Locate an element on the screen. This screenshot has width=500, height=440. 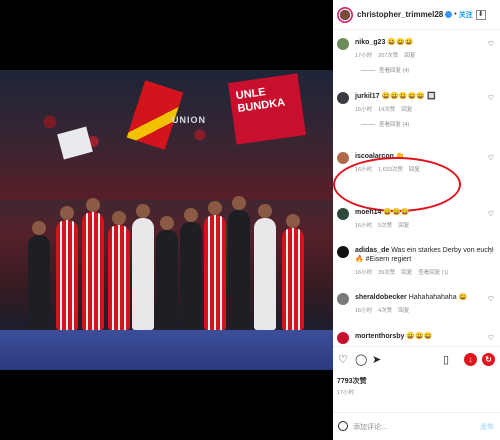
comment-likes: 39次赞 is located at coordinates (386, 273).